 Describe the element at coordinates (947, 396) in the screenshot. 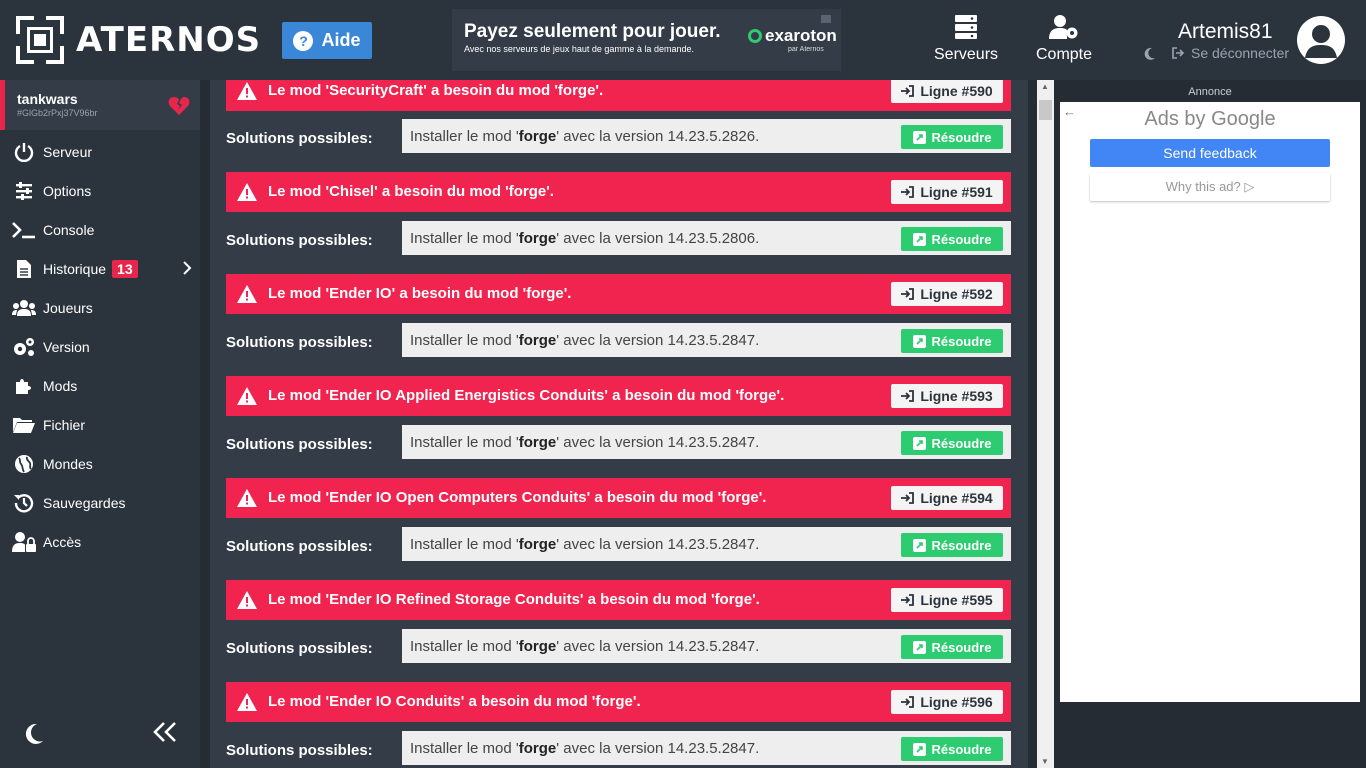

I see `line-button: Ligne #593` at that location.